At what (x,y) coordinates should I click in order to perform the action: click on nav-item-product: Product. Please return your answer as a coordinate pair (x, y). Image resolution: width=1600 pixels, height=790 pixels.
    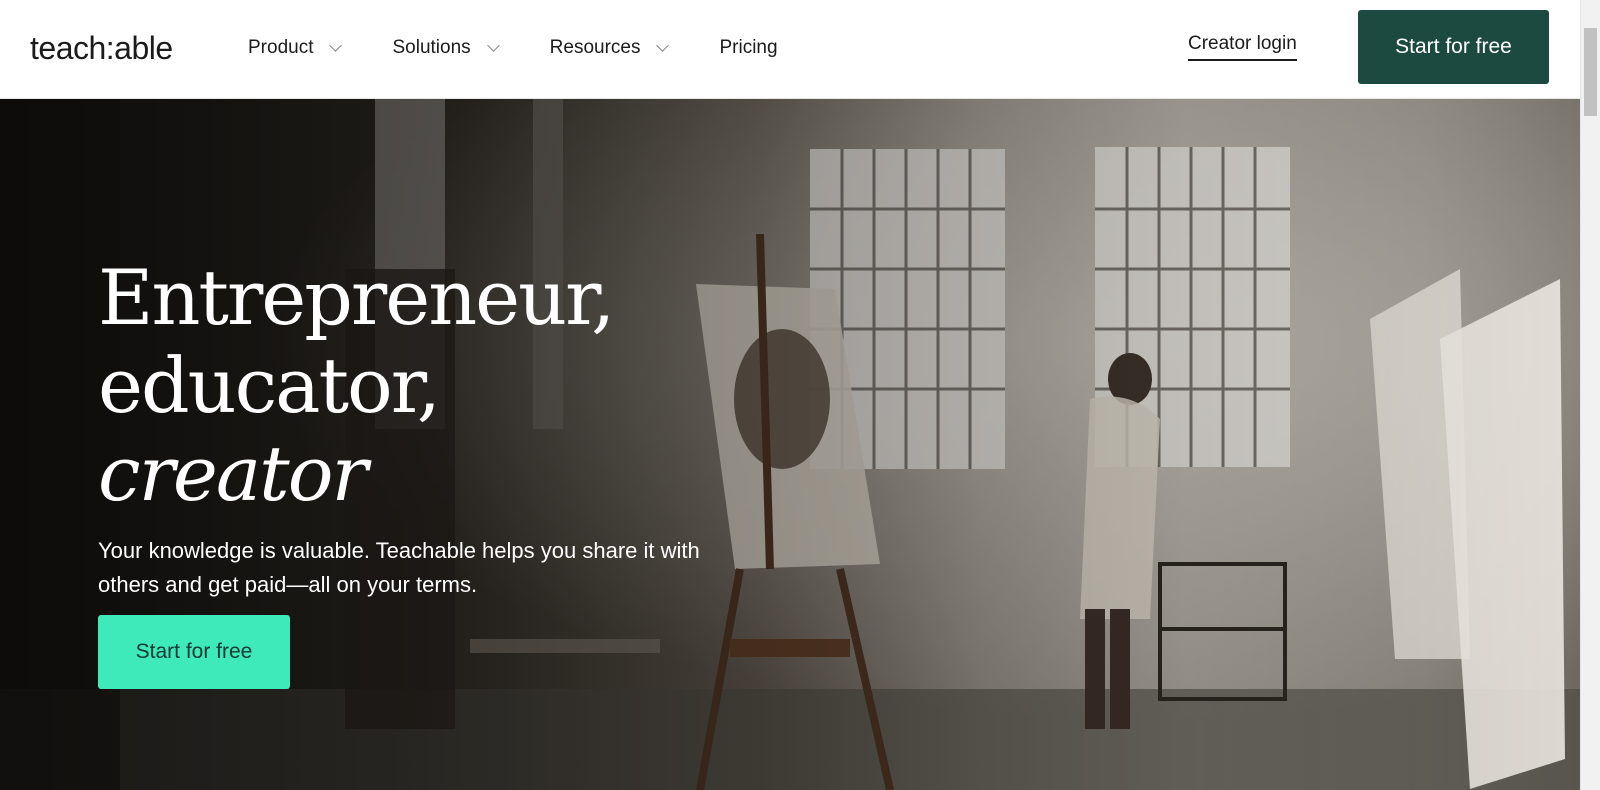
    Looking at the image, I should click on (295, 48).